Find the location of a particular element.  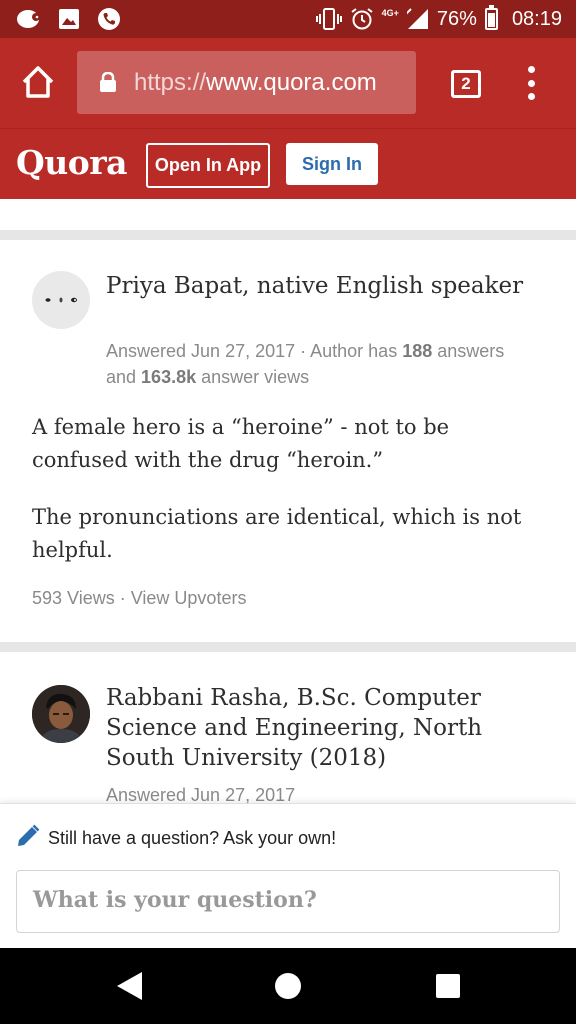

signal-icon is located at coordinates (417, 18).